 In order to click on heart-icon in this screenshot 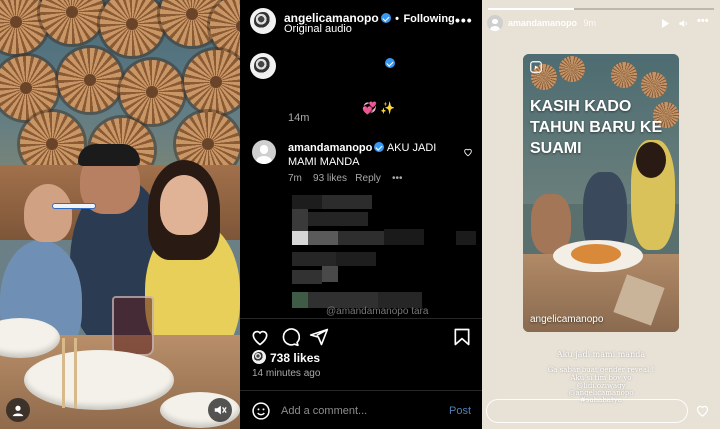, I will do `click(260, 337)`.